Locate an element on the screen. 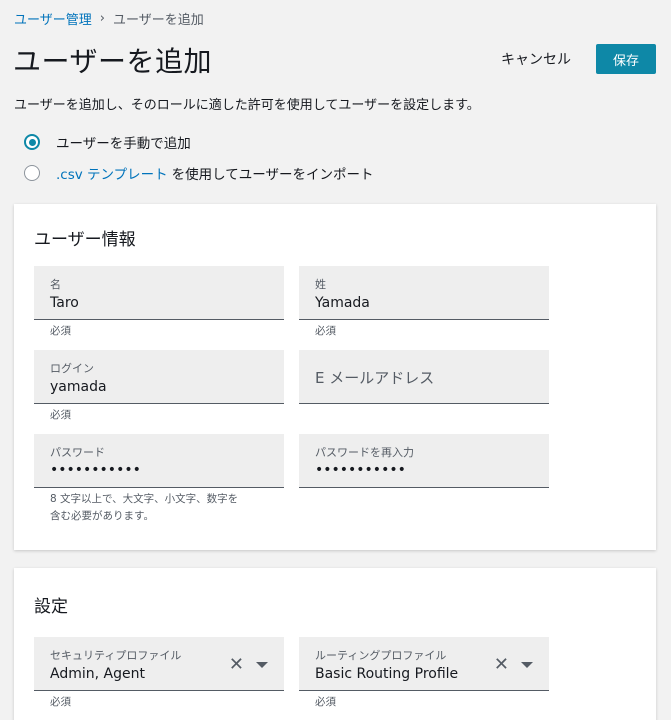 Image resolution: width=671 pixels, height=720 pixels. breadcrumb-current: ユーザーを追加 is located at coordinates (158, 20).